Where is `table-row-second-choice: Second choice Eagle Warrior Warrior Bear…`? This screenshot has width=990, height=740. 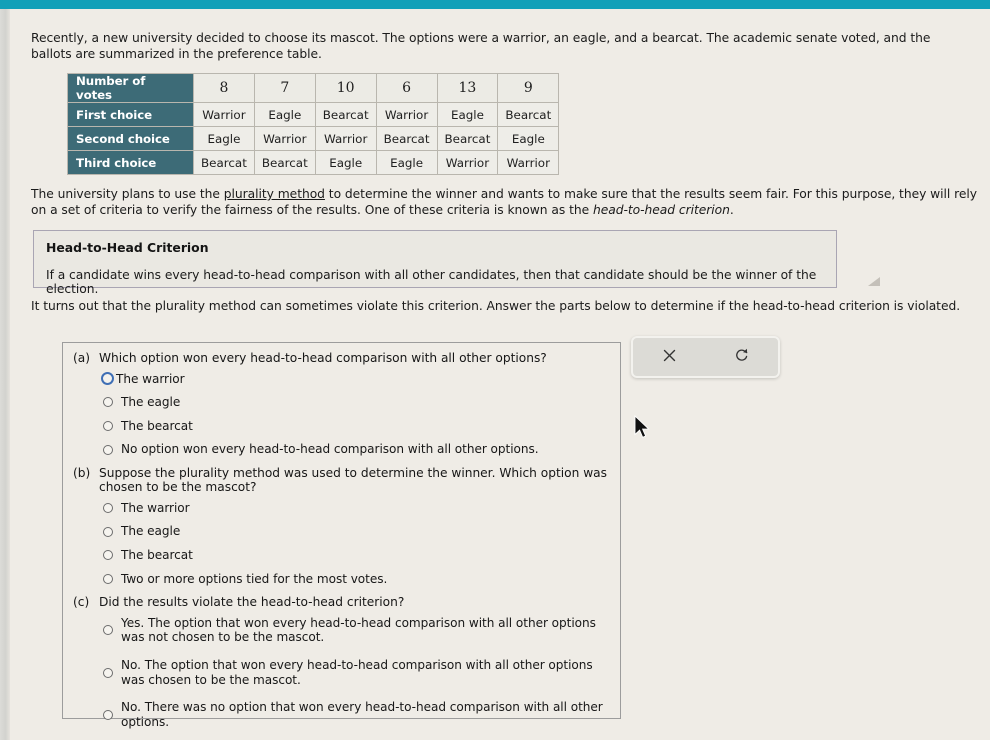 table-row-second-choice: Second choice Eagle Warrior Warrior Bear… is located at coordinates (313, 138).